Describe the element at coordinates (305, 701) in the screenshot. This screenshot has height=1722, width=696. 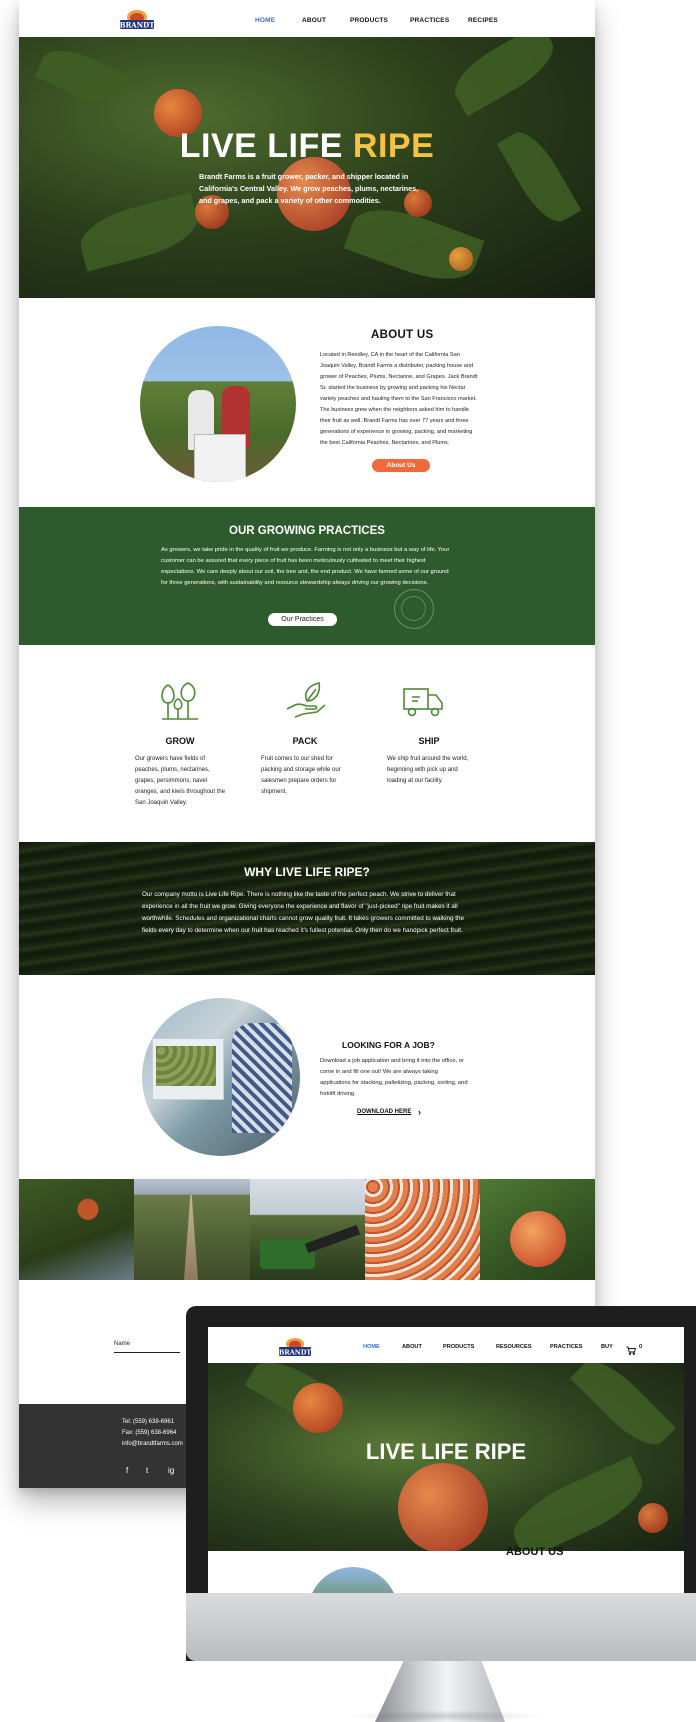
I see `hand-leaf-icon` at that location.